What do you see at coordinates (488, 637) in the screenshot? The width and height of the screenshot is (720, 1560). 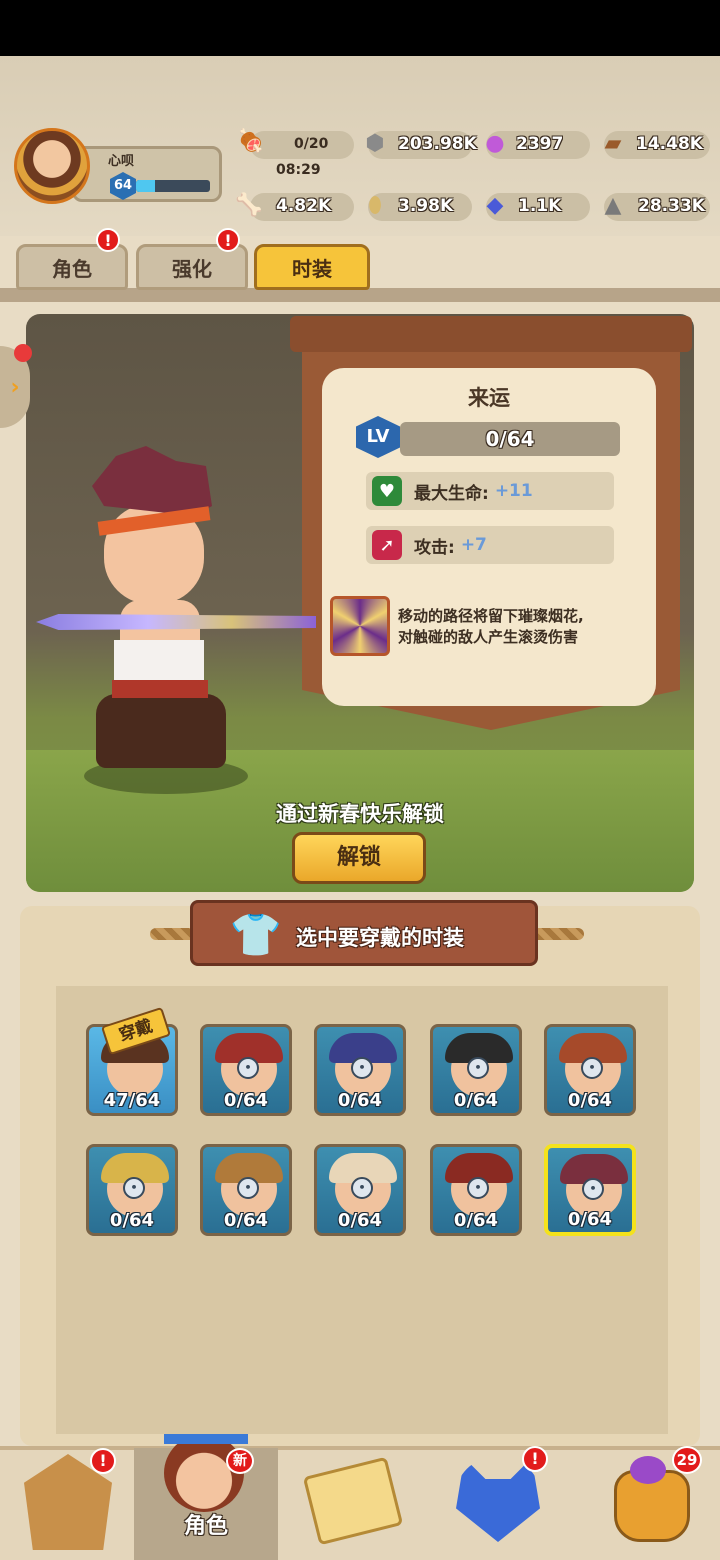 I see `skill-desc-line2: 对触碰的敌人产生滚烫伤害` at bounding box center [488, 637].